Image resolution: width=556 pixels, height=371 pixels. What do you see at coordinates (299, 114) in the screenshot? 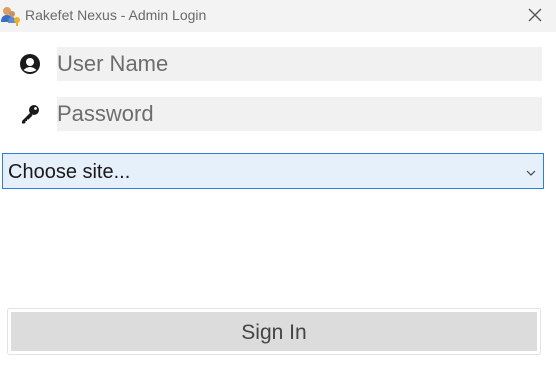
I see `password-input` at bounding box center [299, 114].